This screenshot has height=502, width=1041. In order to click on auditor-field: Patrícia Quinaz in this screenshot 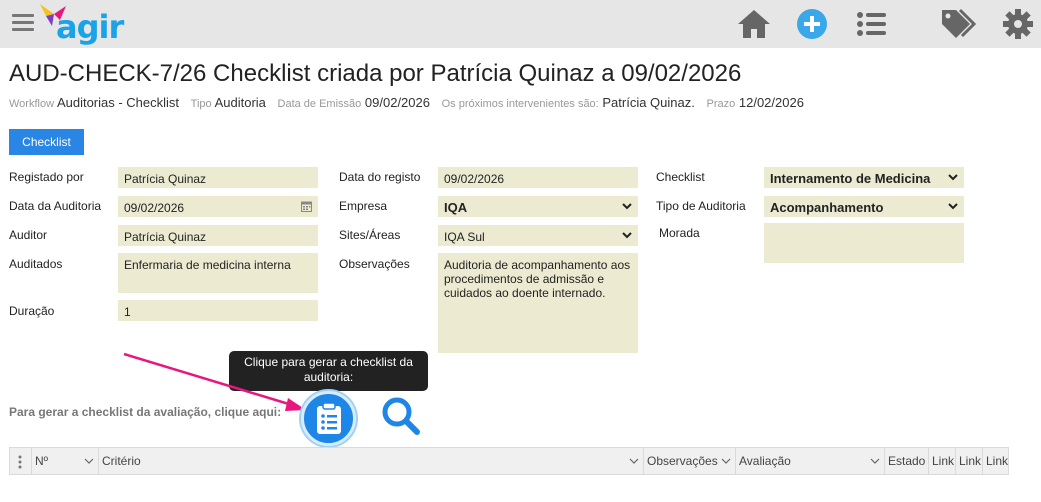, I will do `click(218, 235)`.